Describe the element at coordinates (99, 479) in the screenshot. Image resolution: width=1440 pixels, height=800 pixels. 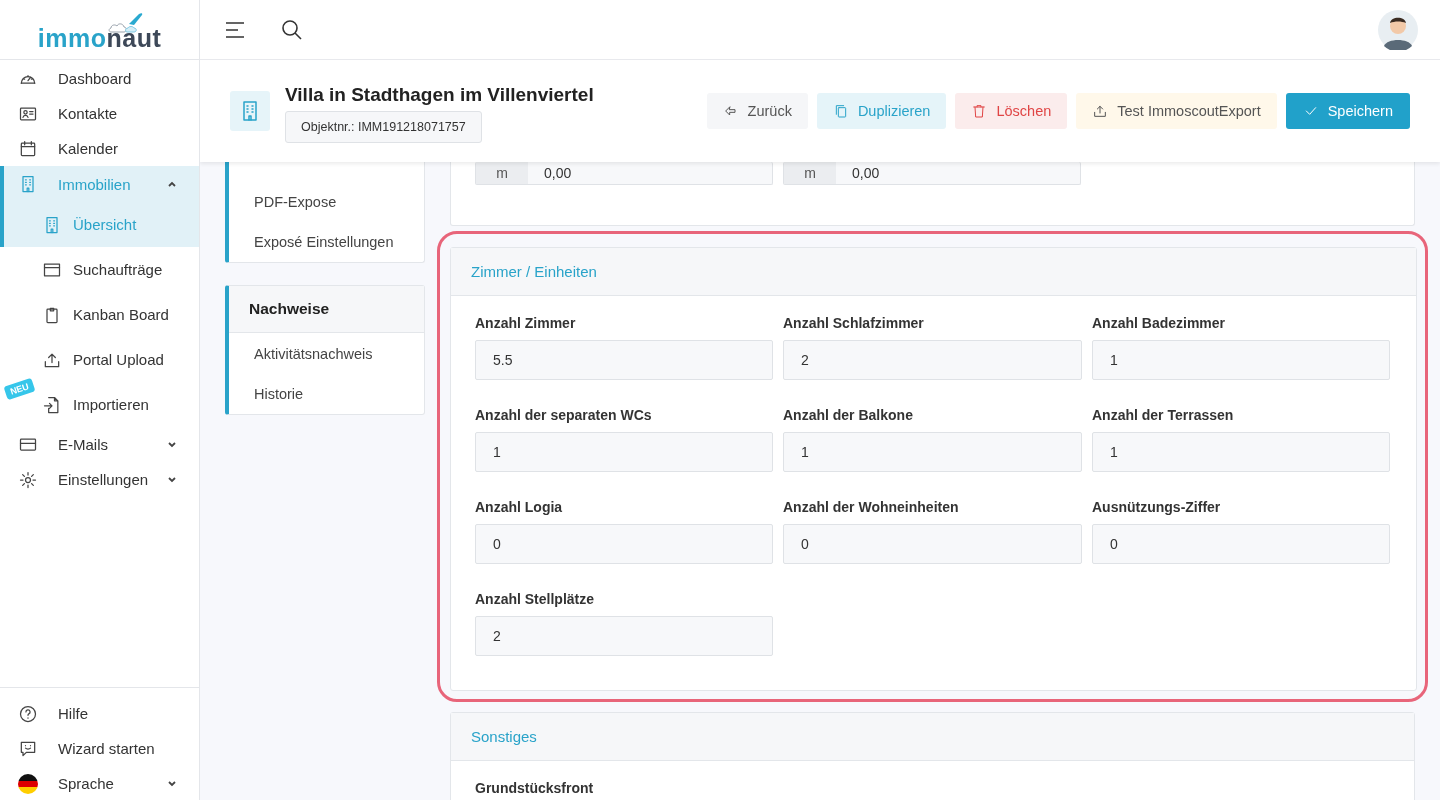
I see `sidebar-item: Einstellungen` at that location.